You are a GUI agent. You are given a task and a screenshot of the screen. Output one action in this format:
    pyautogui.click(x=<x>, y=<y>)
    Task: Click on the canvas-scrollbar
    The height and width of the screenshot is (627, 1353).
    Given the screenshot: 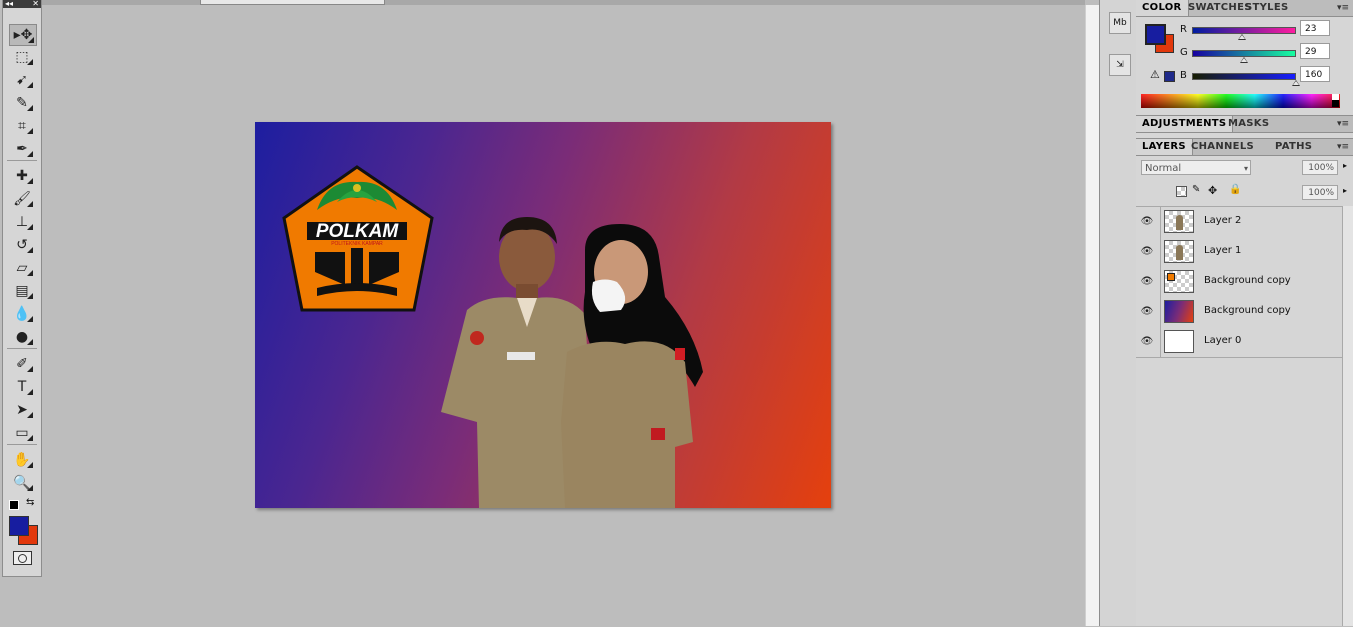 What is the action you would take?
    pyautogui.click(x=1092, y=315)
    